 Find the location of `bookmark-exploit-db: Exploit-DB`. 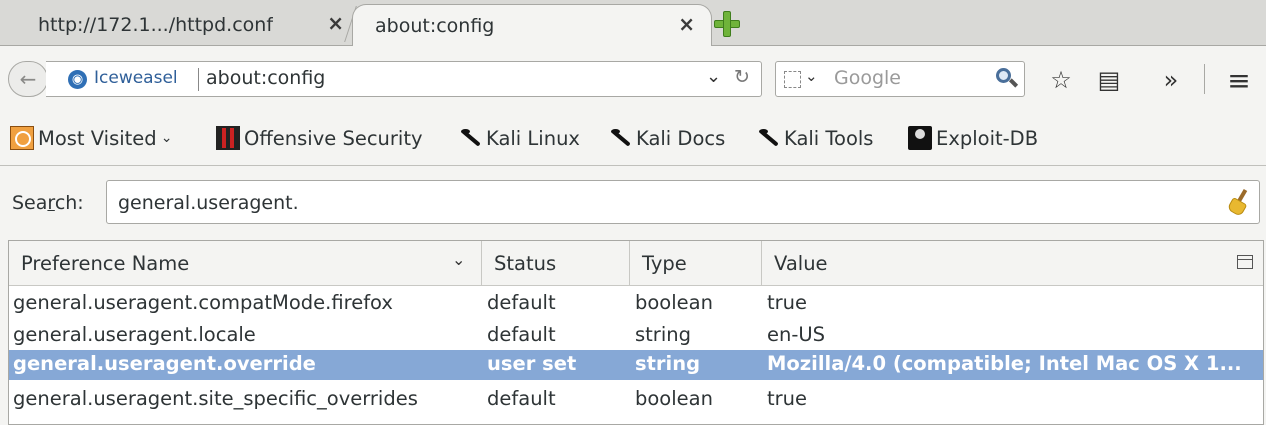

bookmark-exploit-db: Exploit-DB is located at coordinates (973, 138).